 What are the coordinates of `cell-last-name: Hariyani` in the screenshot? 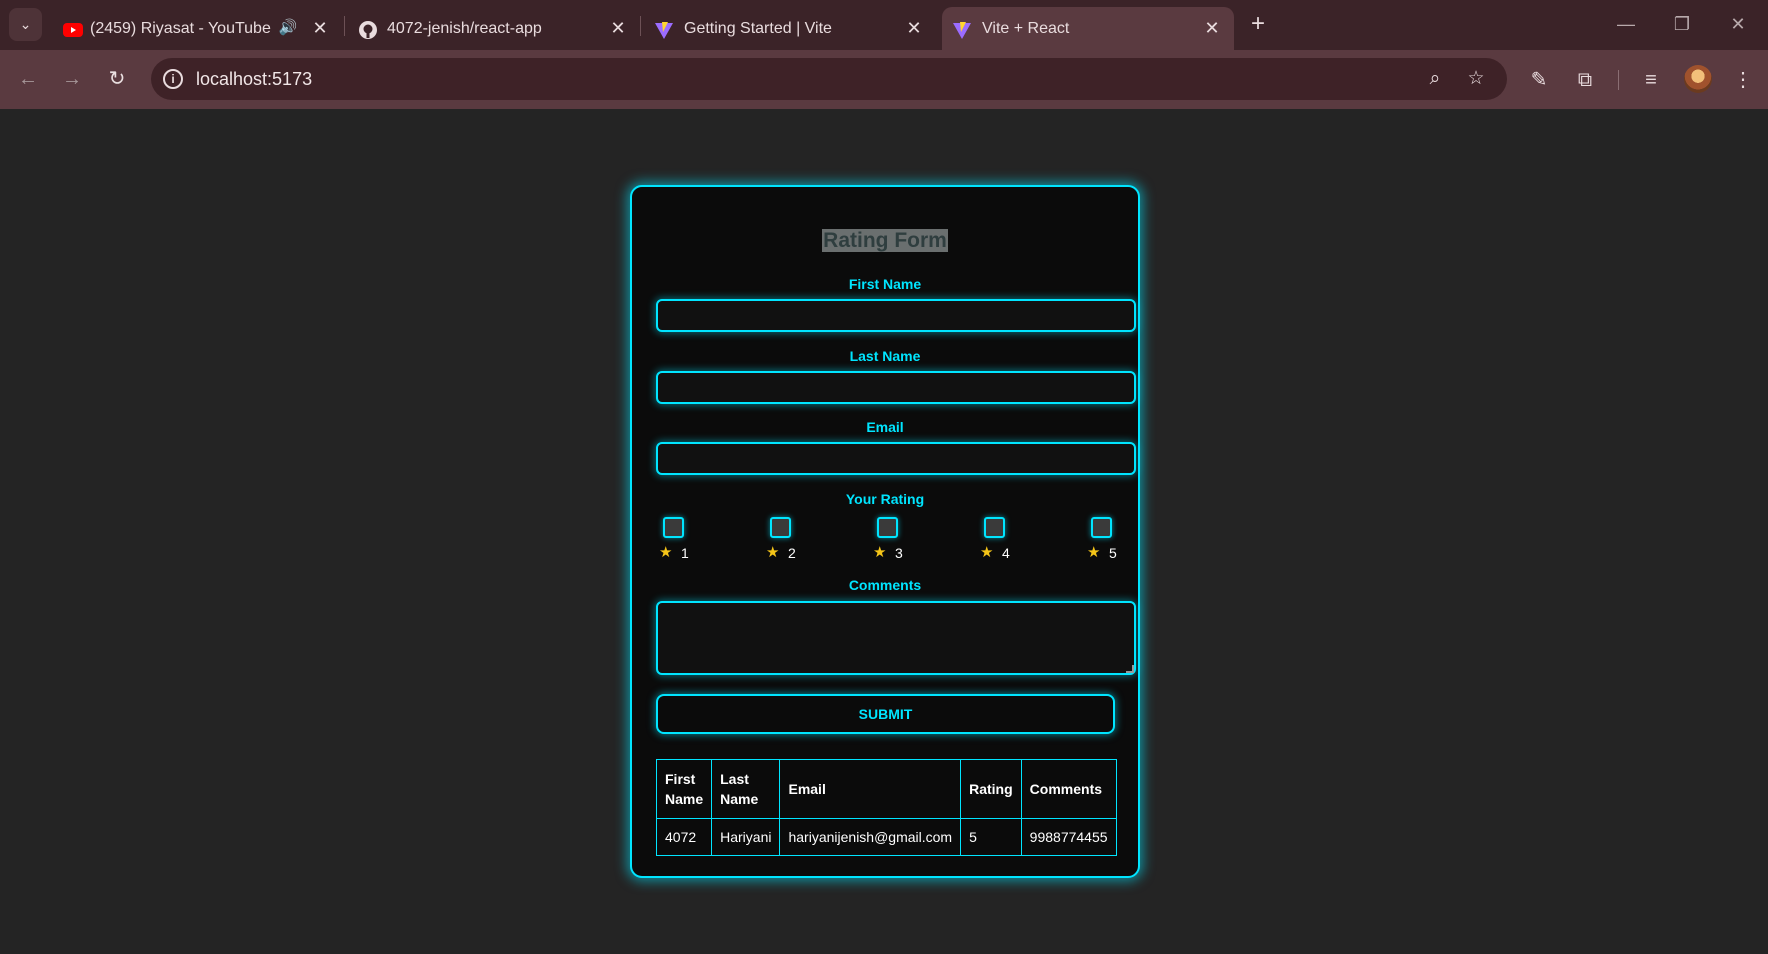 It's located at (746, 837).